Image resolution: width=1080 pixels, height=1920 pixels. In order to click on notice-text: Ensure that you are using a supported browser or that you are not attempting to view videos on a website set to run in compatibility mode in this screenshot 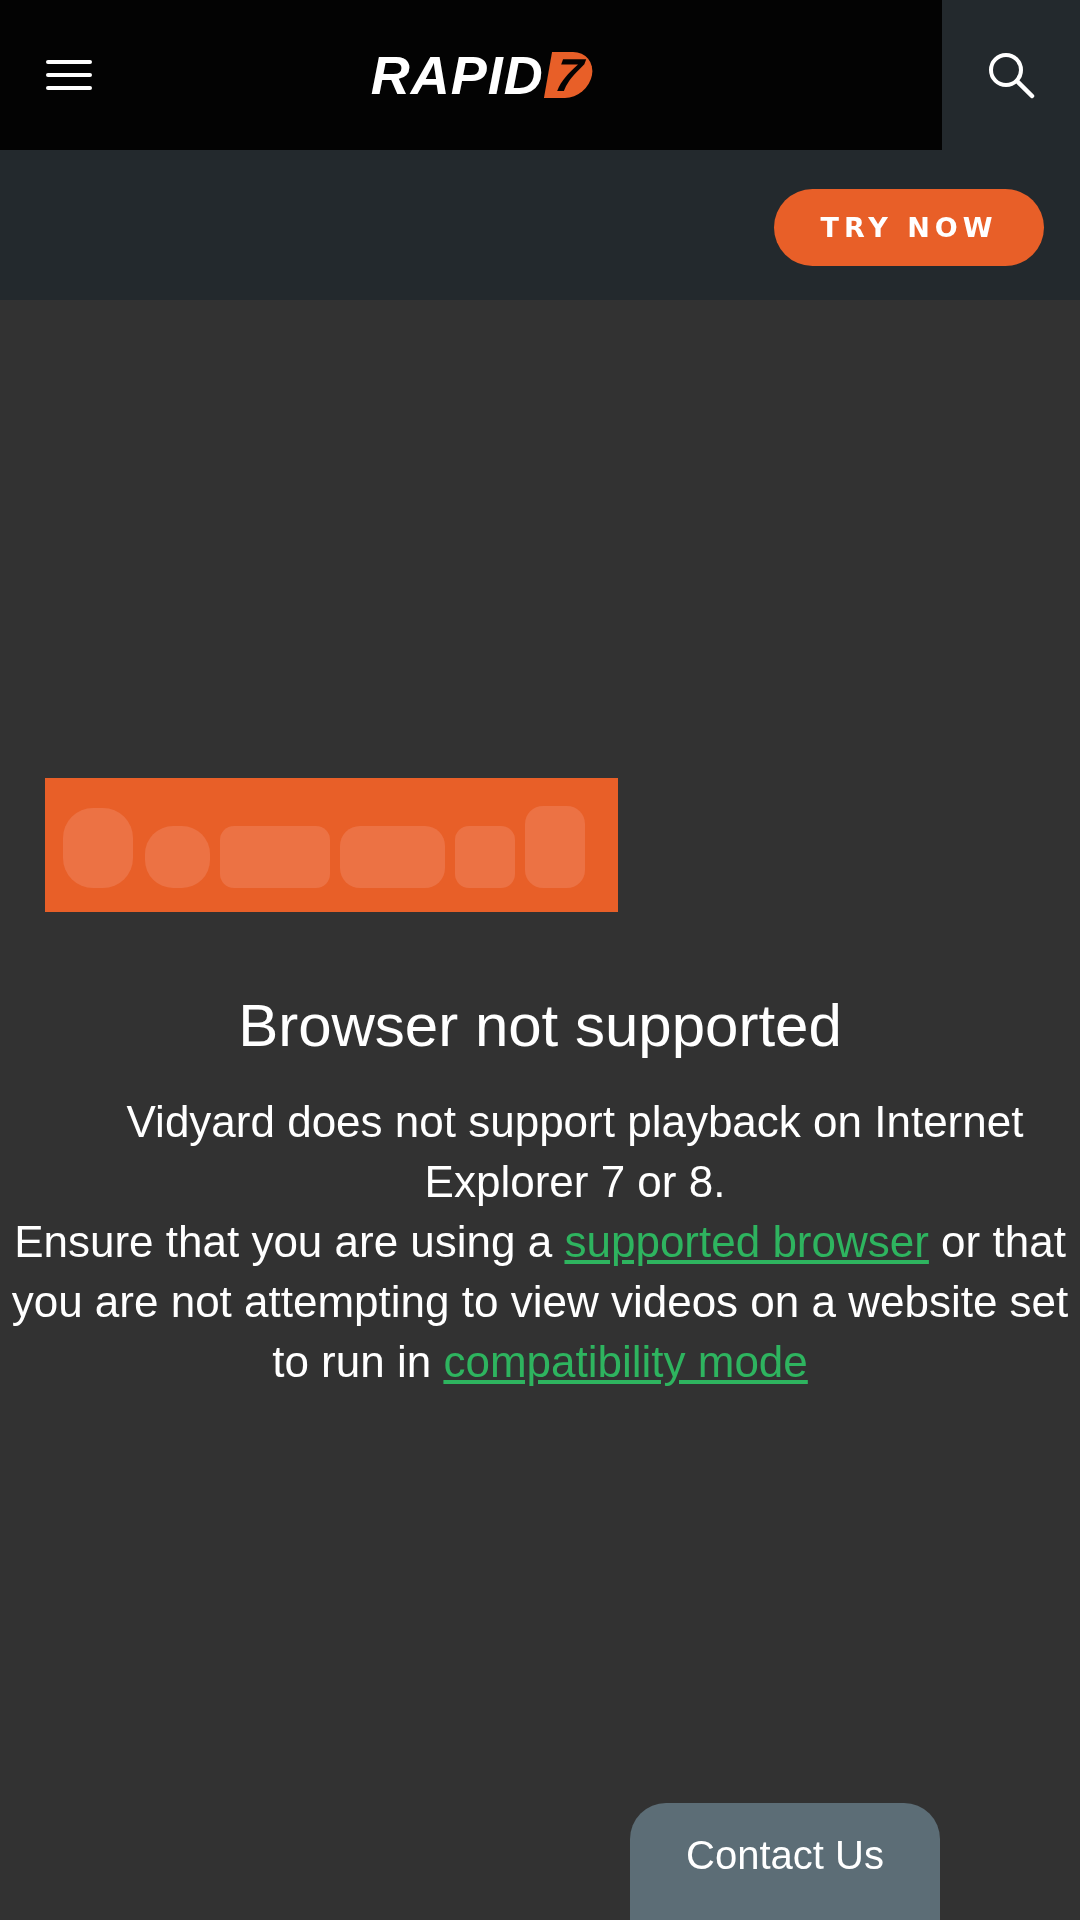, I will do `click(540, 1302)`.